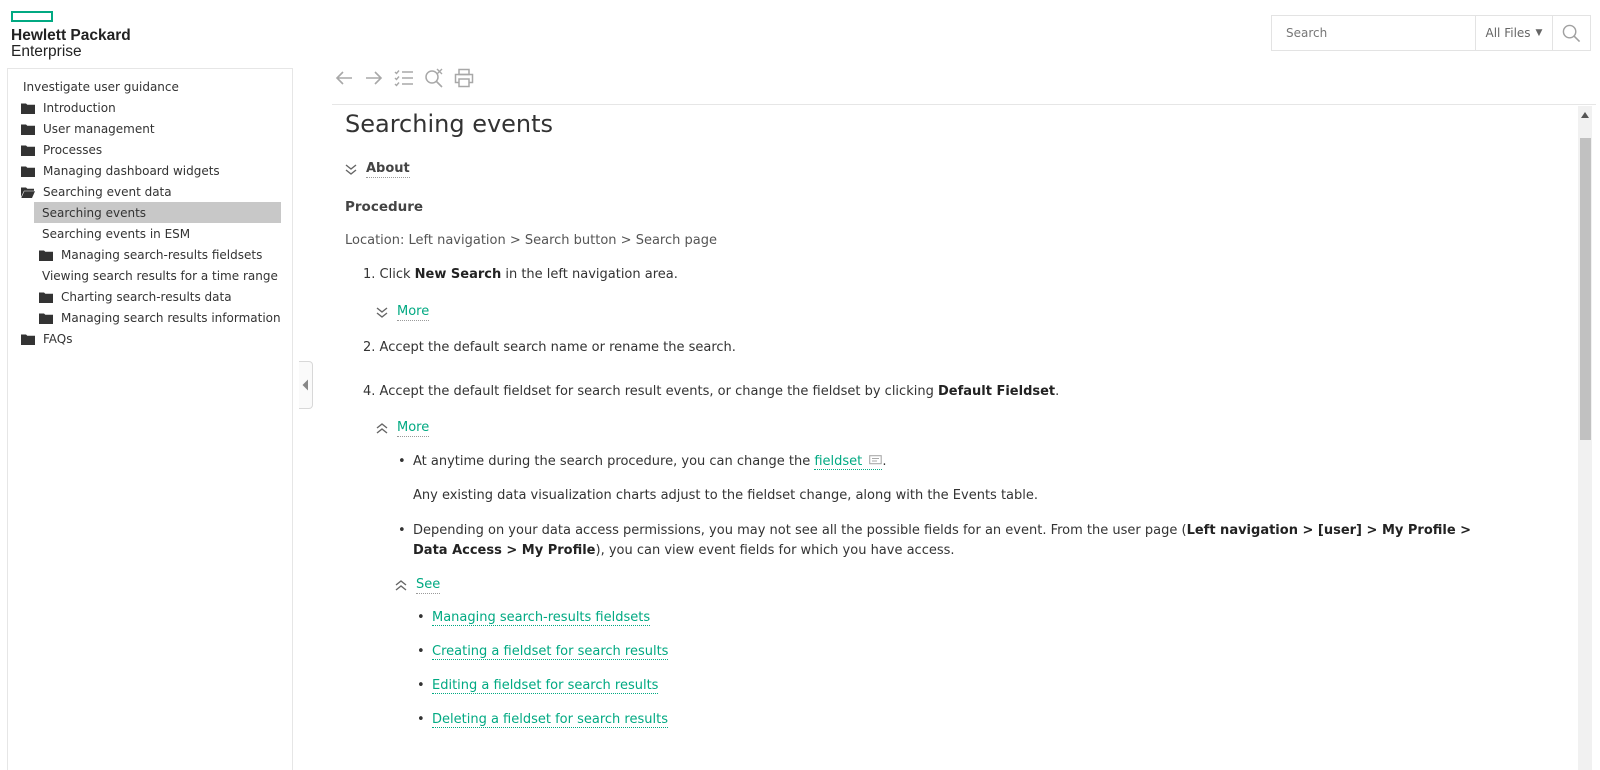  I want to click on double-chevron-down-icon, so click(382, 312).